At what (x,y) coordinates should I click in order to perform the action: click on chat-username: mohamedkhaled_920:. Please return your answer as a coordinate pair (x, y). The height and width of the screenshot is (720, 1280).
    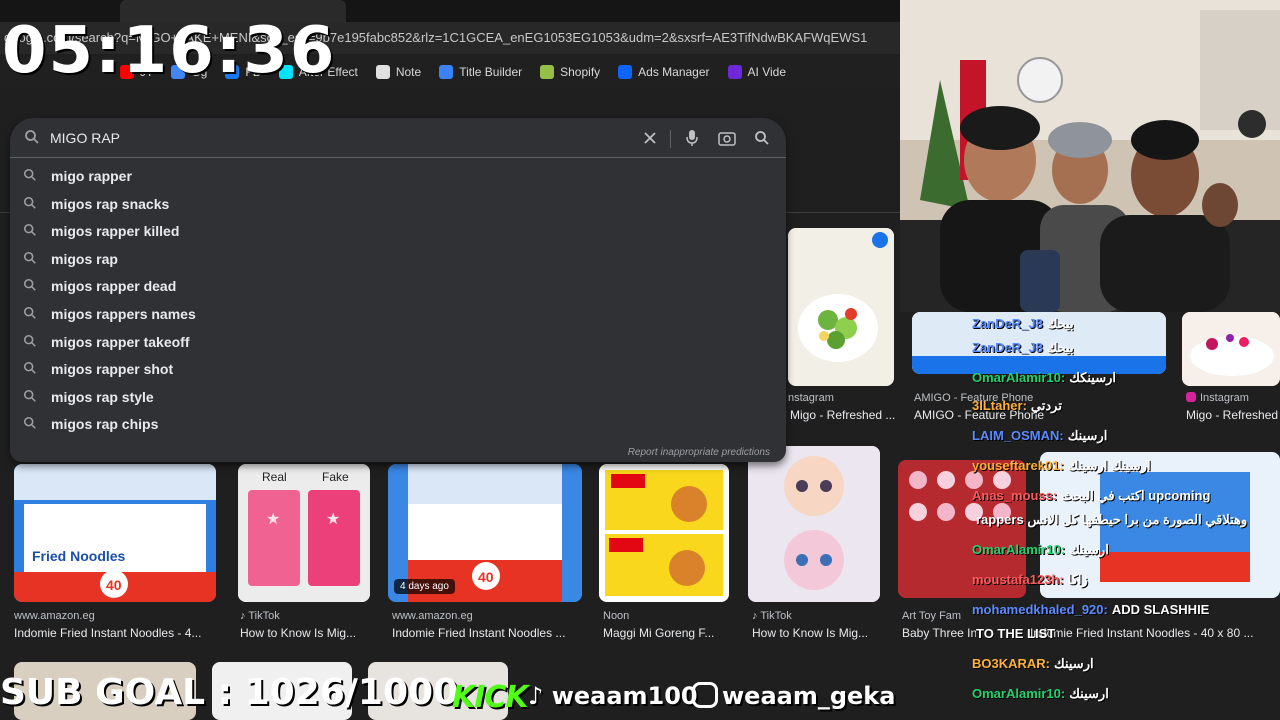
    Looking at the image, I should click on (1040, 609).